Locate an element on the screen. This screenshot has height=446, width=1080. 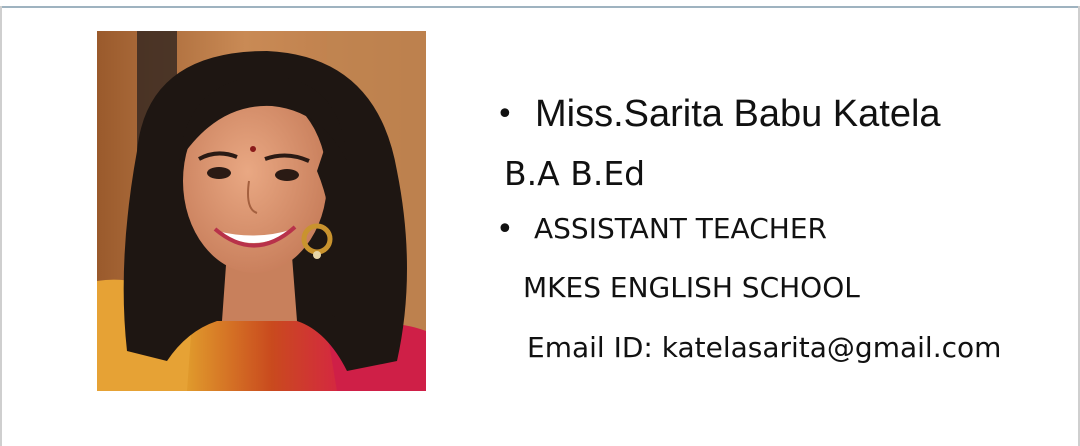
email-address: Email ID: katelasarita@gmail.com is located at coordinates (764, 347).